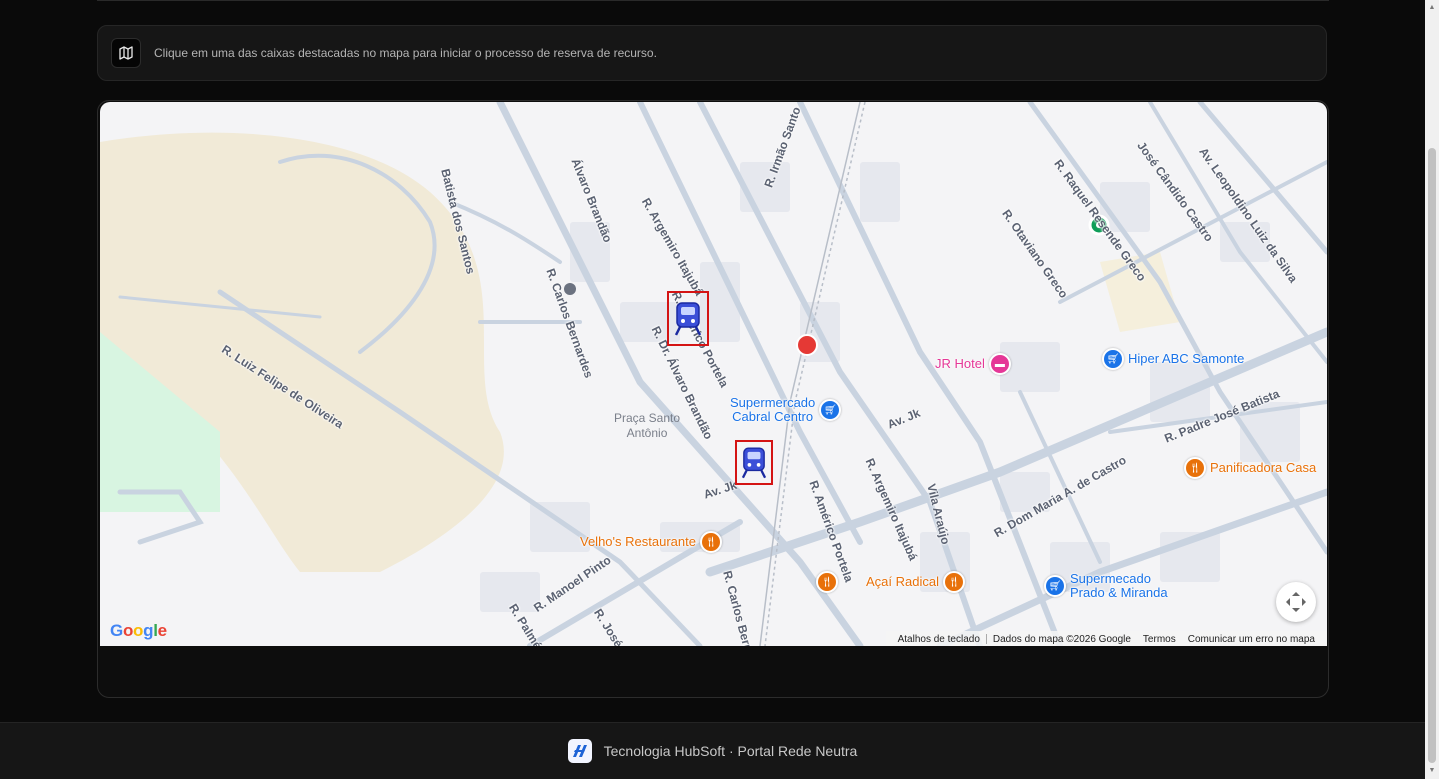 The image size is (1439, 779). I want to click on poi-label: Supermecado Prado & Miranda, so click(1119, 585).